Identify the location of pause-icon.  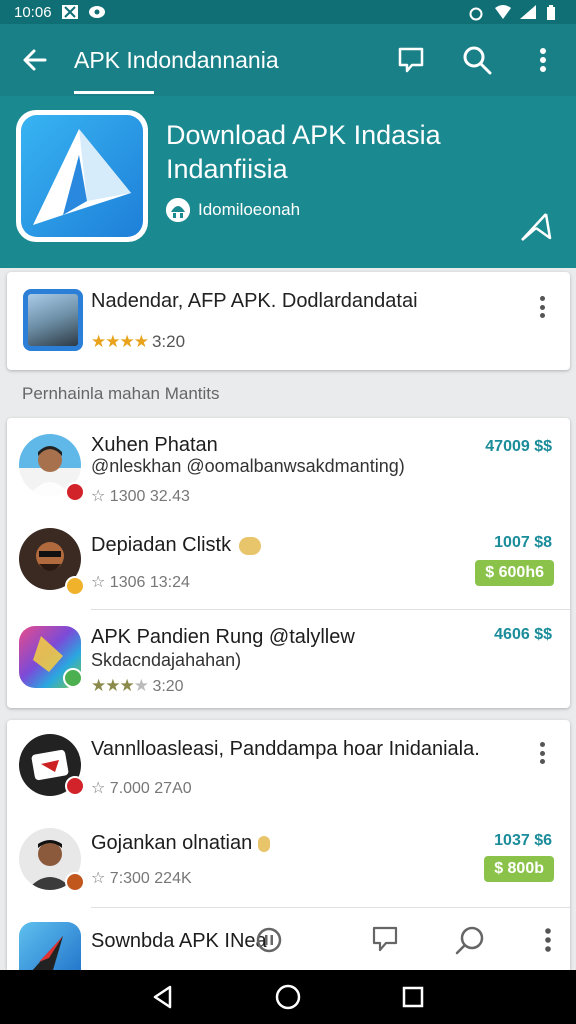
(269, 940).